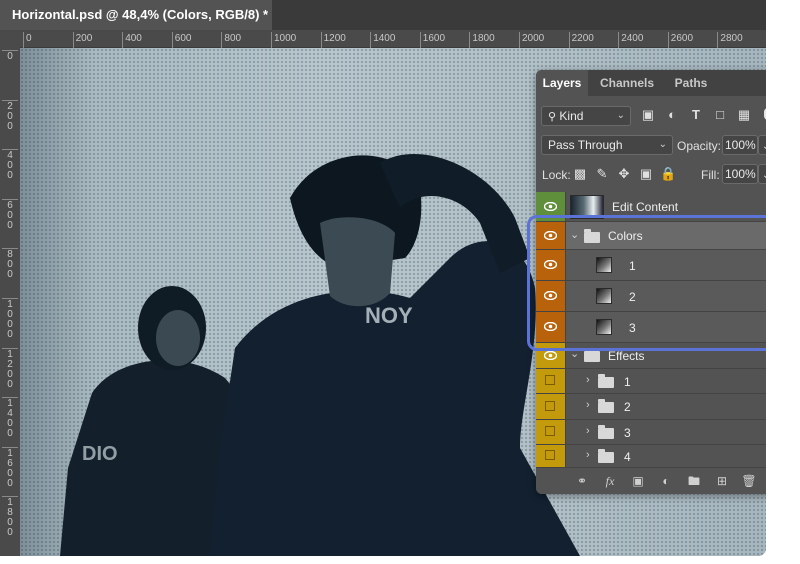 This screenshot has width=800, height=564. I want to click on document-tab: Horizontal.psd @ 48,4% (Colors, RGB/8) *, so click(136, 15).